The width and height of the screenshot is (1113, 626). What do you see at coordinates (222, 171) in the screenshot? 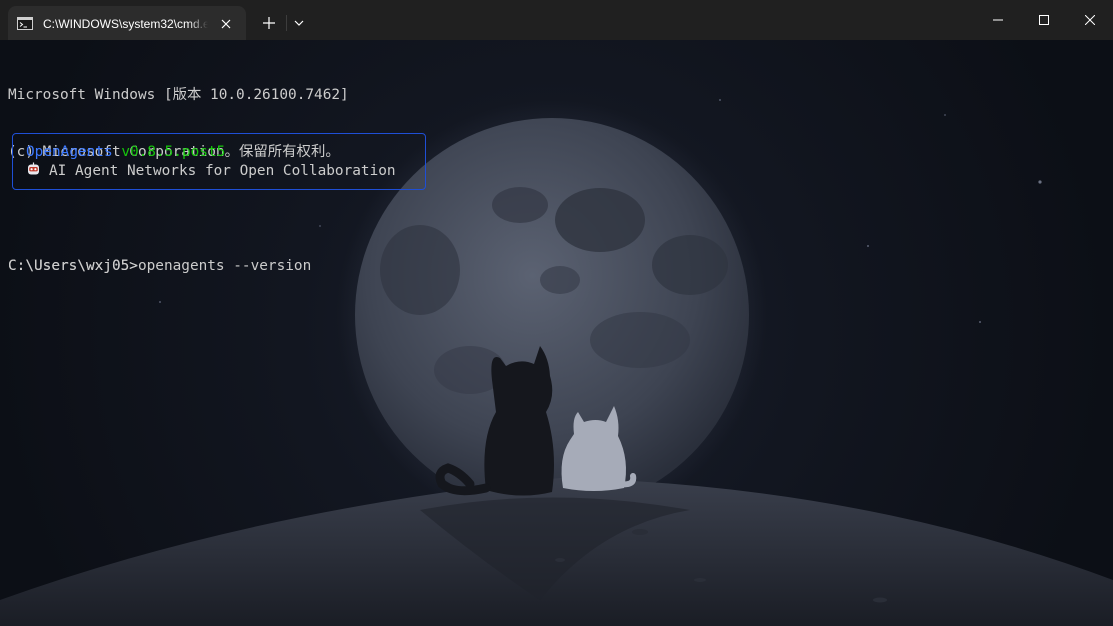
I see `tagline: AI Agent Networks for Open Collaboration` at bounding box center [222, 171].